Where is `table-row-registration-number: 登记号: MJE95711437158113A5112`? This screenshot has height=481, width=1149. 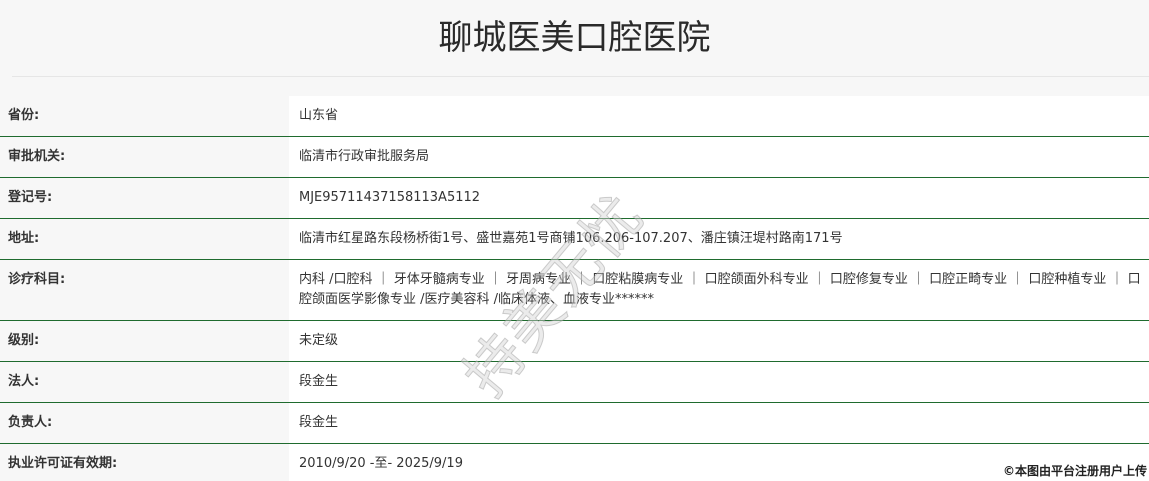 table-row-registration-number: 登记号: MJE95711437158113A5112 is located at coordinates (574, 198).